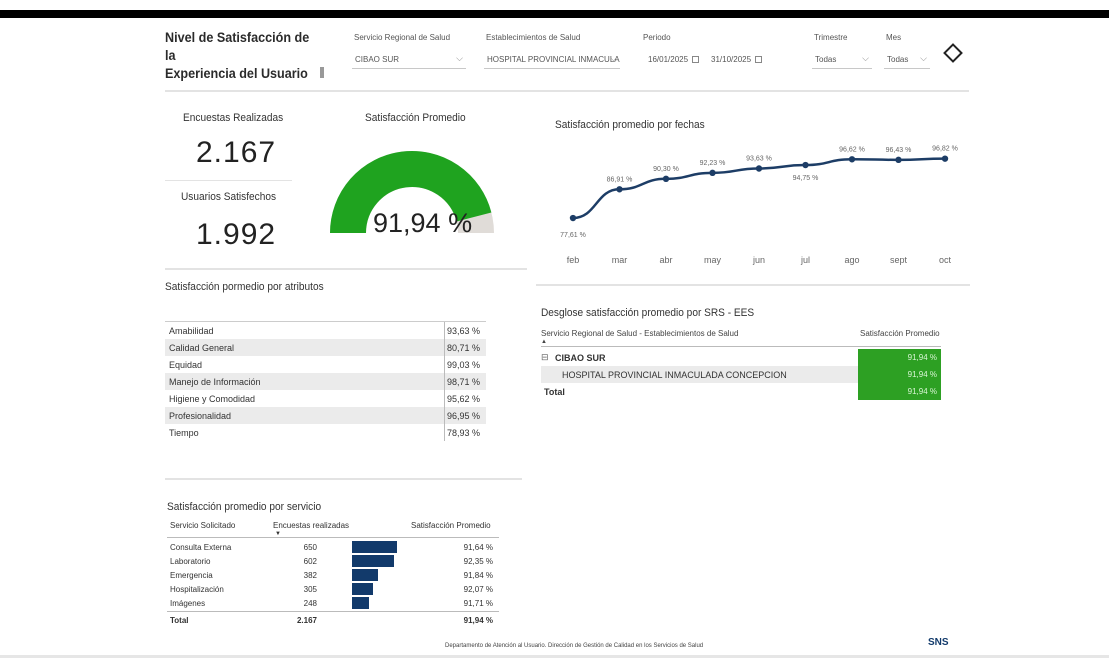  I want to click on srs-total-value: 91,94 %, so click(899, 391).